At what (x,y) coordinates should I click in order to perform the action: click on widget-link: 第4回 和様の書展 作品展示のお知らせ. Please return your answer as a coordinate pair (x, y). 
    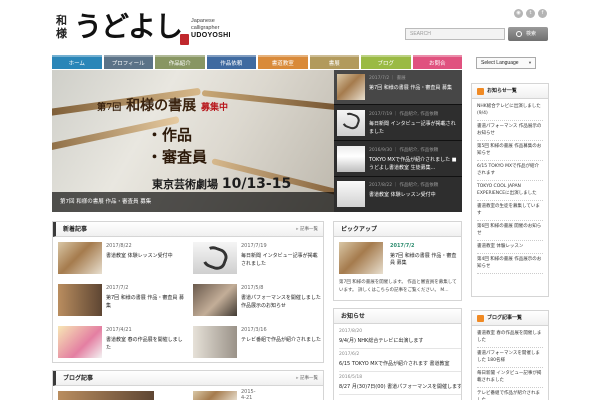
    Looking at the image, I should click on (510, 264).